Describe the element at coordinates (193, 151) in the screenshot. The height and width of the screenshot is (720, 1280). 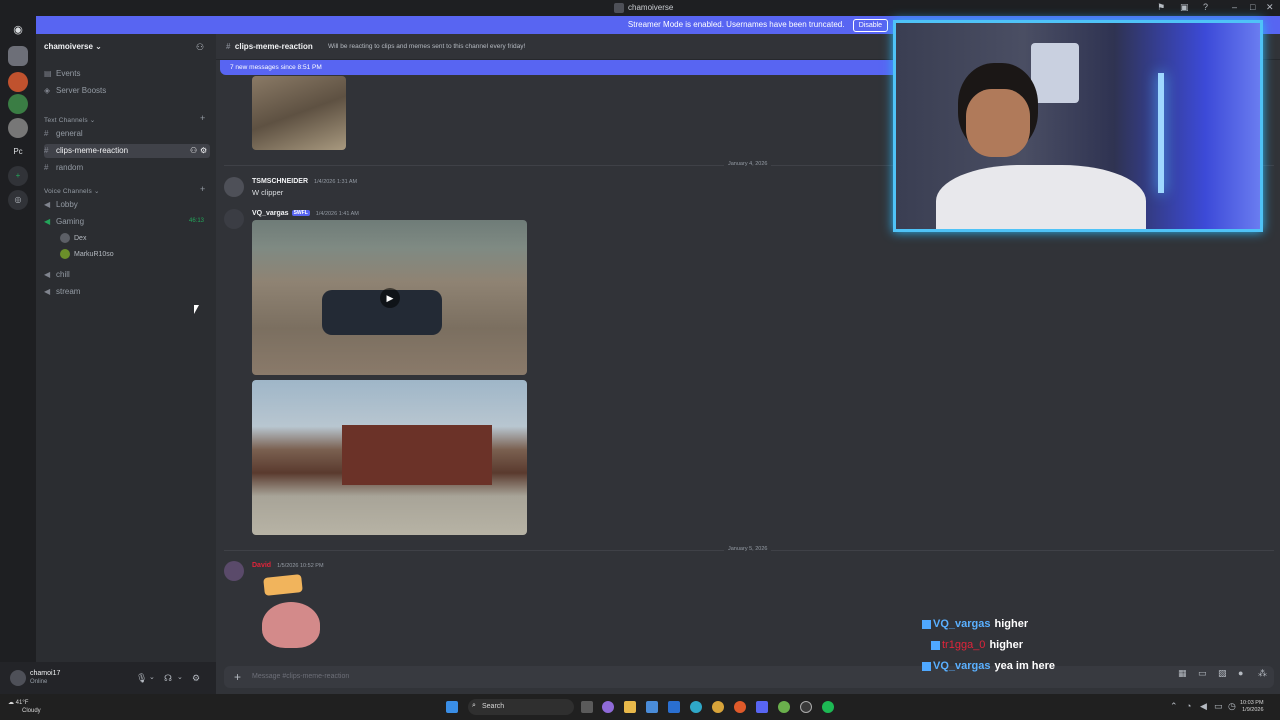
I see `invite-user-icon: ⚇` at that location.